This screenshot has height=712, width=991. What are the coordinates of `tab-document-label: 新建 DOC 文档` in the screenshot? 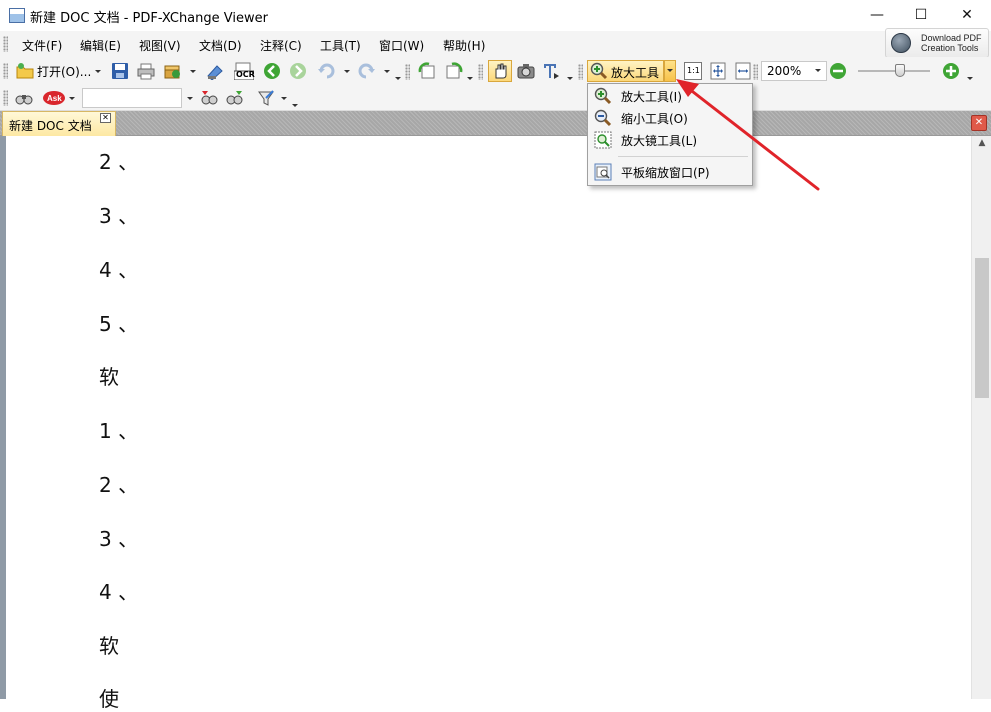 It's located at (50, 126).